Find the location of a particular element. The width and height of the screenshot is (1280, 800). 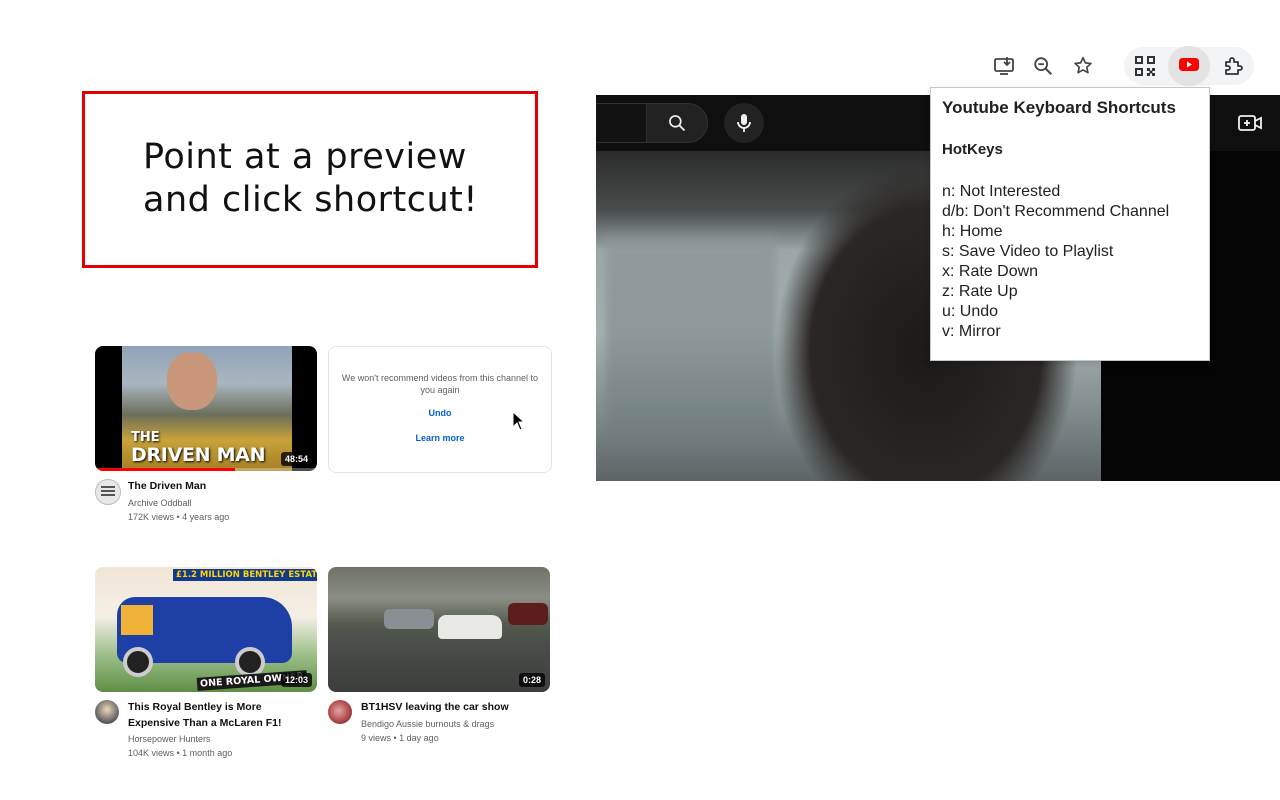

instruction-line-2: and click shortcut! is located at coordinates (310, 200).